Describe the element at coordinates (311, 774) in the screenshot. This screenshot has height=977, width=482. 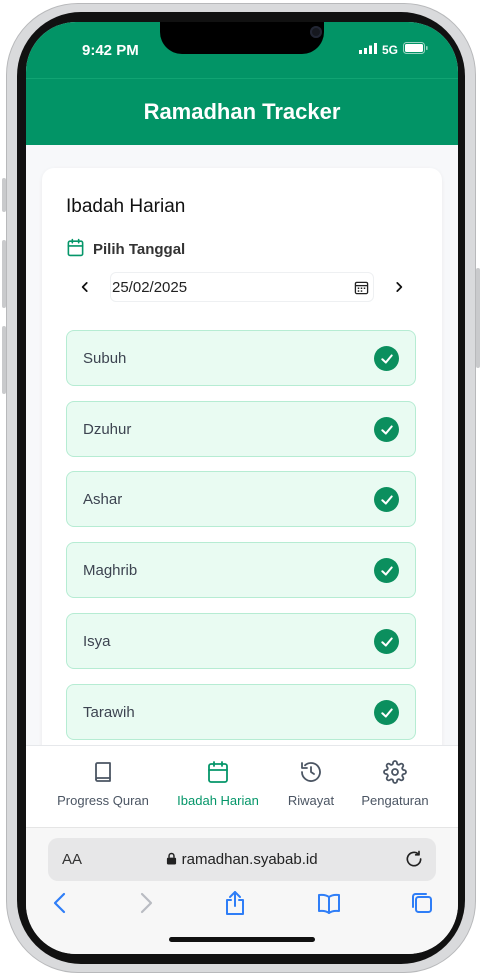
I see `history-icon` at that location.